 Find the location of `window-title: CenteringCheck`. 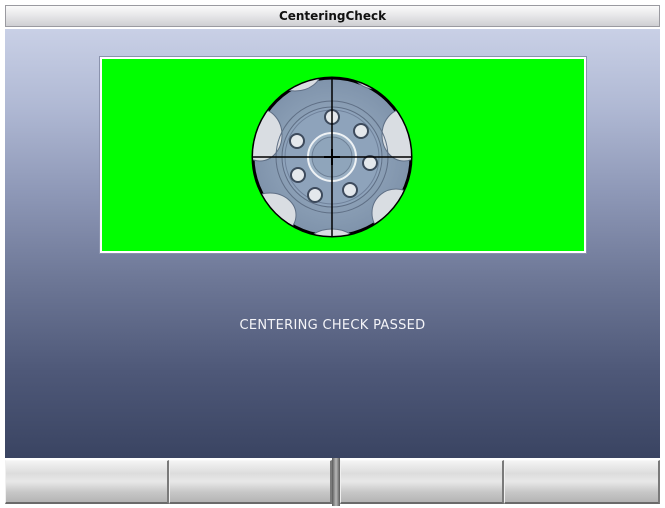

window-title: CenteringCheck is located at coordinates (332, 16).